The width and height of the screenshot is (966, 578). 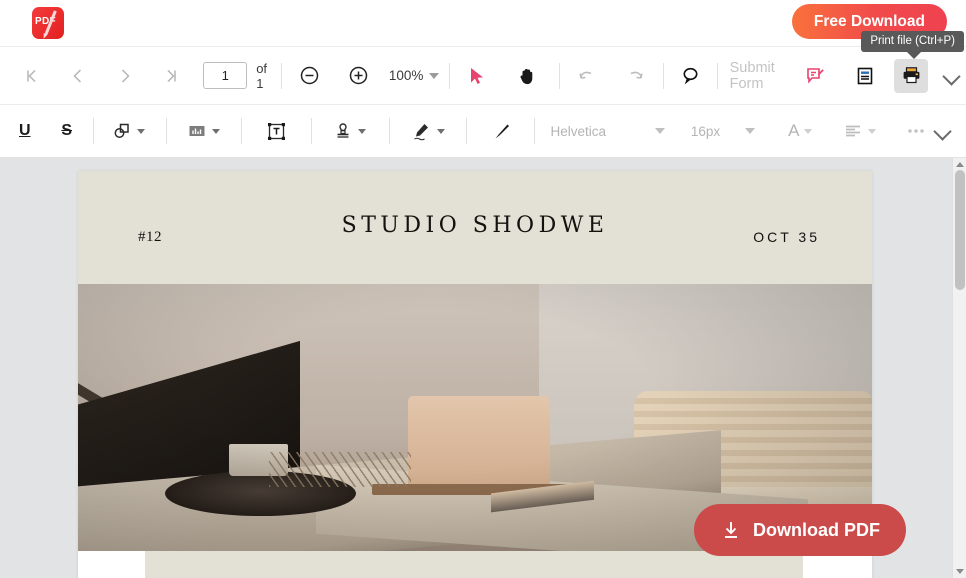 I want to click on document-accent-band, so click(x=474, y=564).